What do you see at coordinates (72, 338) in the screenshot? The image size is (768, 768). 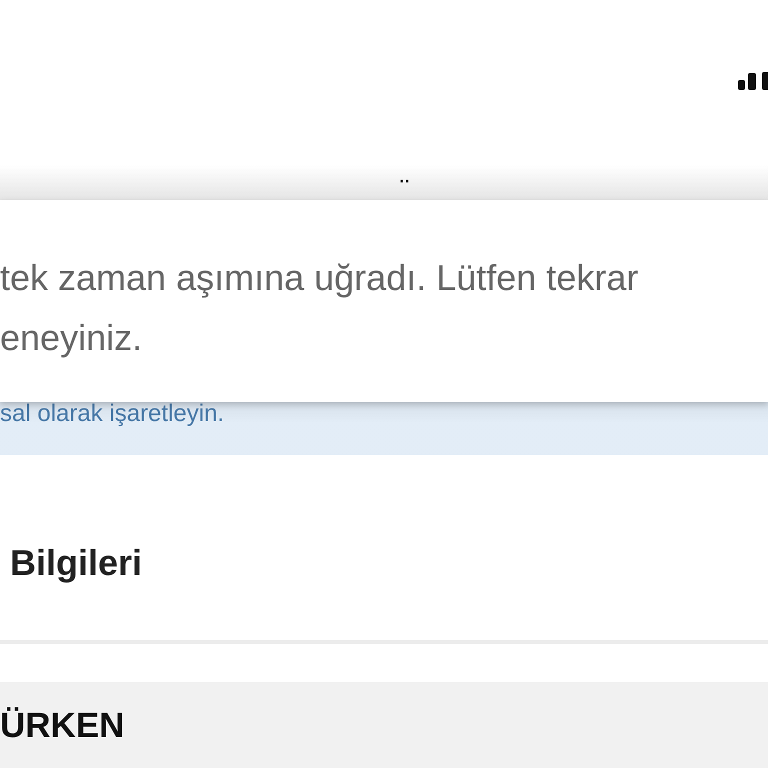 I see `dialog-message-line: eneyiniz.` at bounding box center [72, 338].